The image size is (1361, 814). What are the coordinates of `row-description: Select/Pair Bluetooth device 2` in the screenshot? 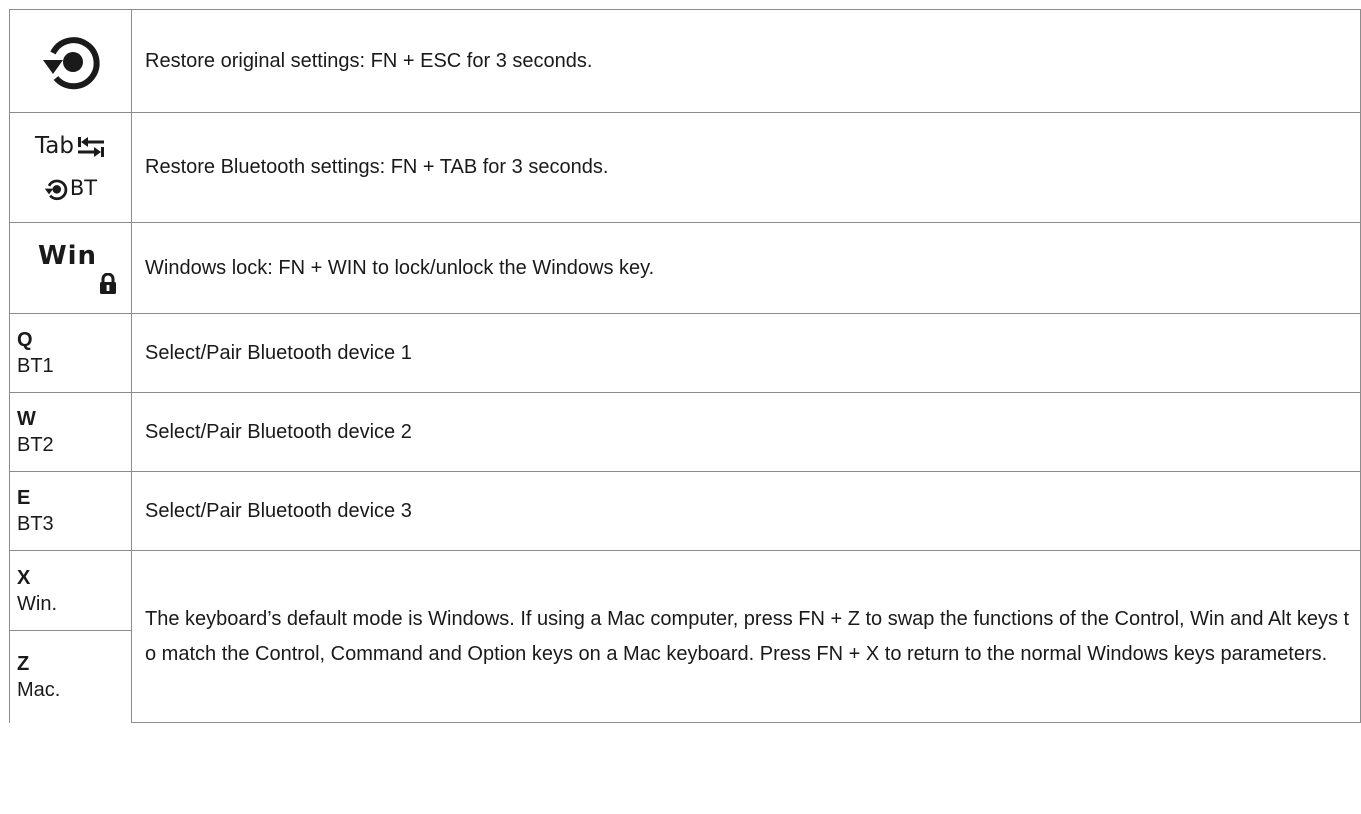 It's located at (746, 432).